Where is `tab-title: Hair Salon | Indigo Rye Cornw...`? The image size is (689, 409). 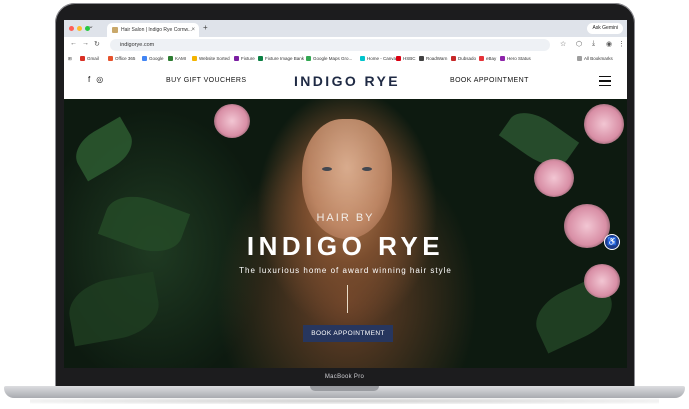 tab-title: Hair Salon | Indigo Rye Cornw... is located at coordinates (157, 30).